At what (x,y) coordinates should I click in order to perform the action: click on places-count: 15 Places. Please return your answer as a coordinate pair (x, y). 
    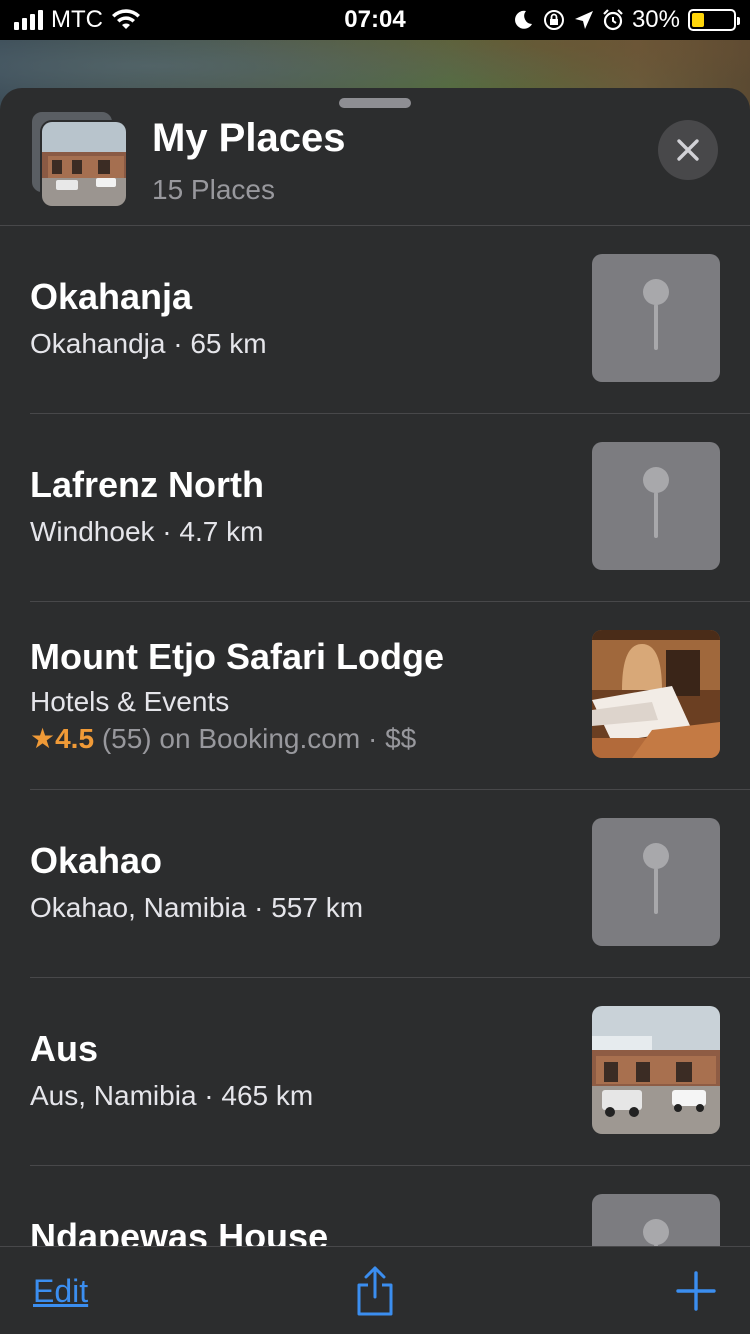
    Looking at the image, I should click on (213, 189).